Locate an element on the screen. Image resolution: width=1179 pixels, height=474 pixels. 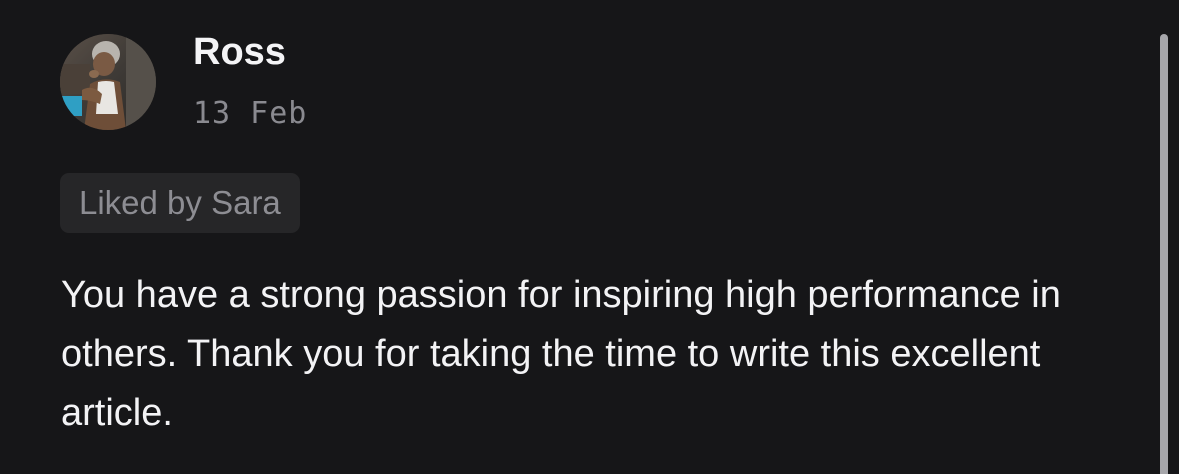
user-photo-icon is located at coordinates (108, 82).